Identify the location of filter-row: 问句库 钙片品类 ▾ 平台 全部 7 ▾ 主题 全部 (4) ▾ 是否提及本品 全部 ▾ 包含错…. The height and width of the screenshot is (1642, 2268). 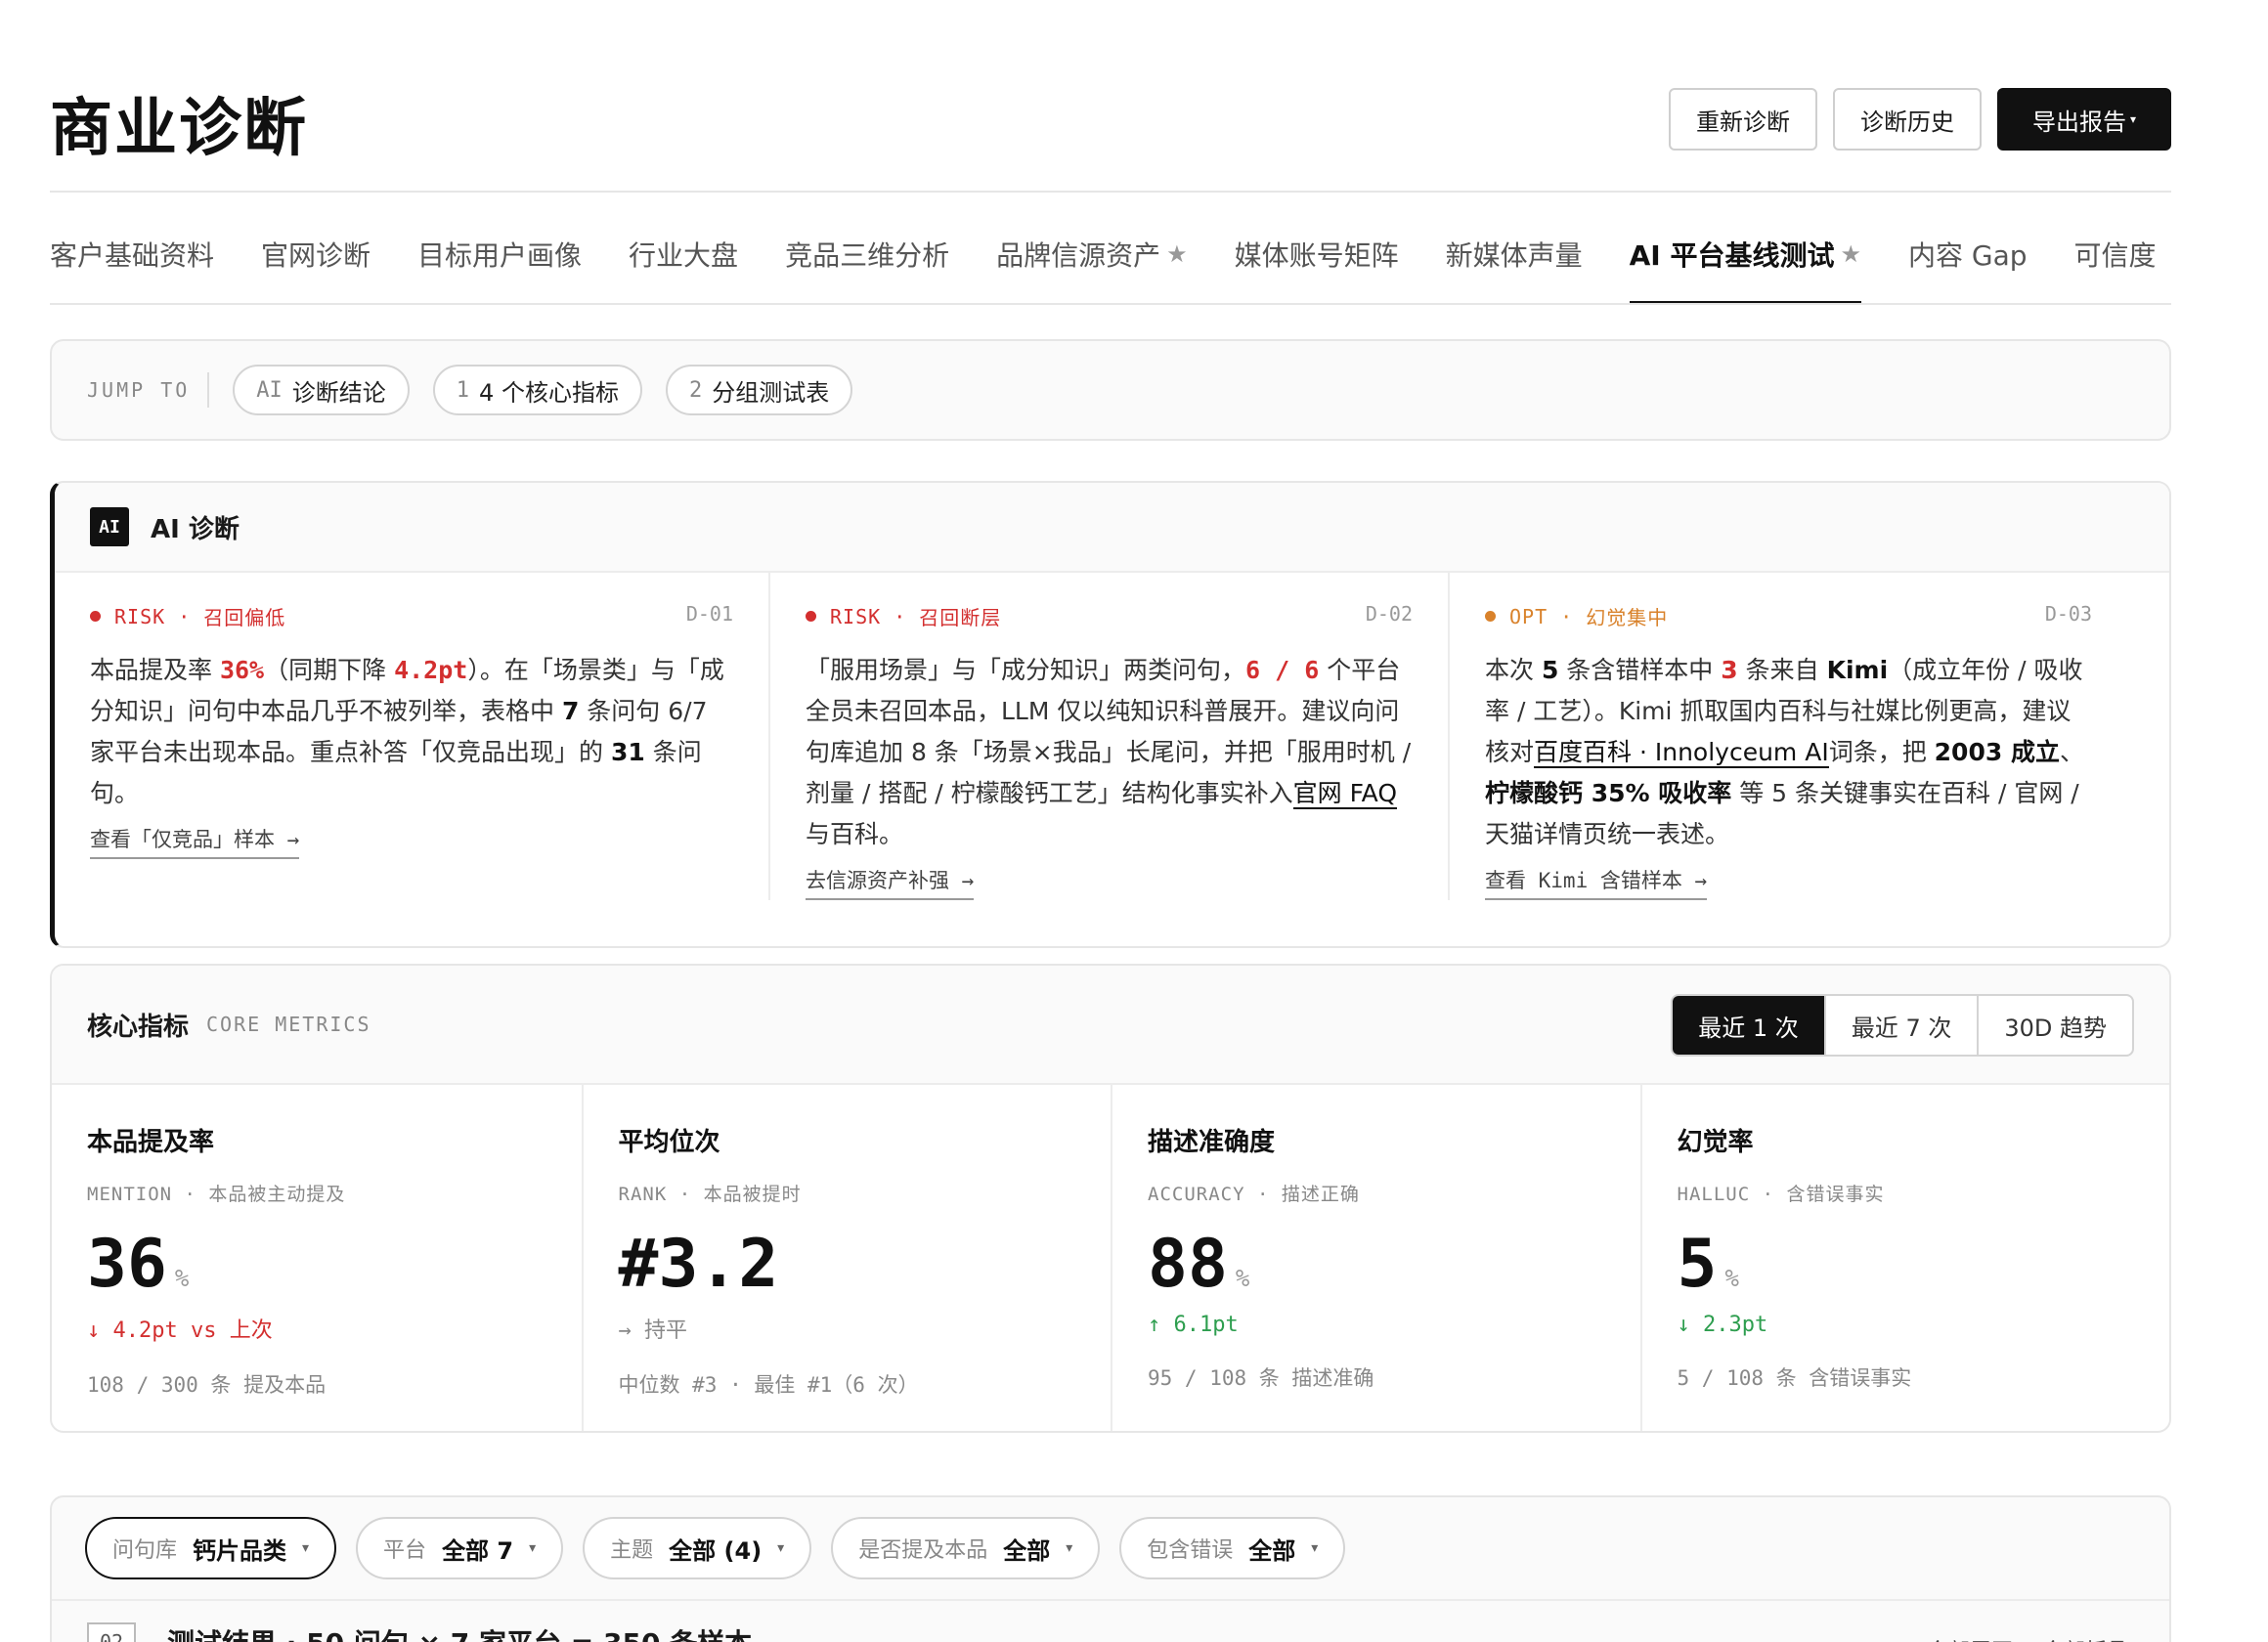
(1110, 1538).